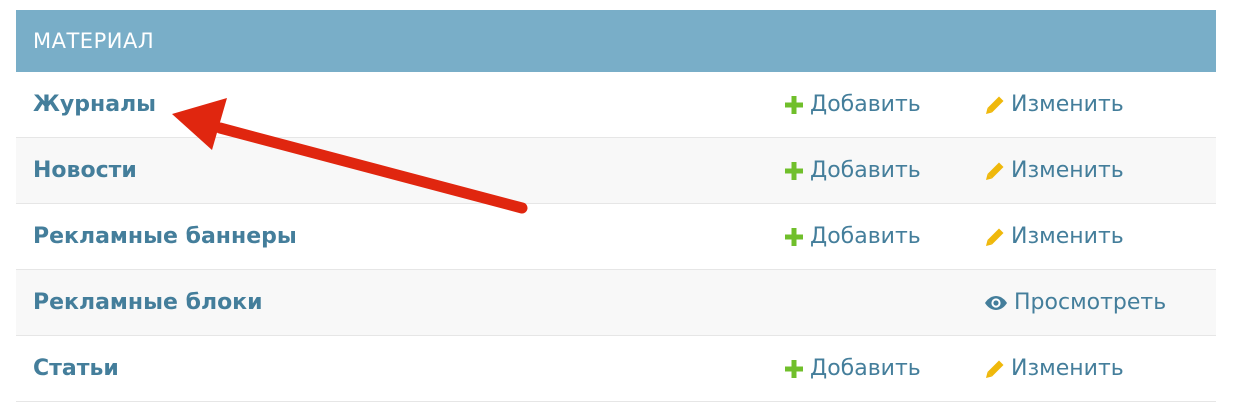 The width and height of the screenshot is (1238, 418). I want to click on model-link-articles: Статьи, so click(76, 368).